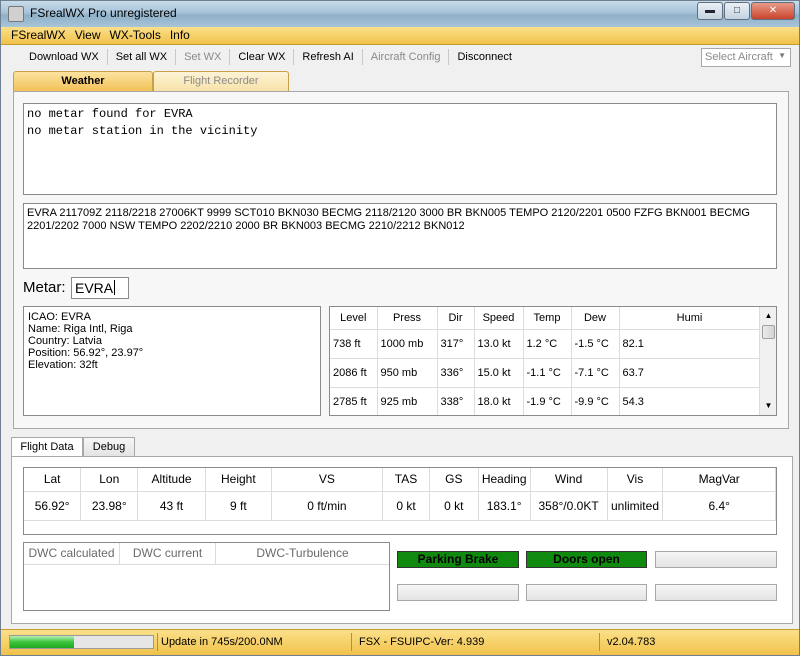 The image size is (800, 656). I want to click on menu-view: View, so click(88, 35).